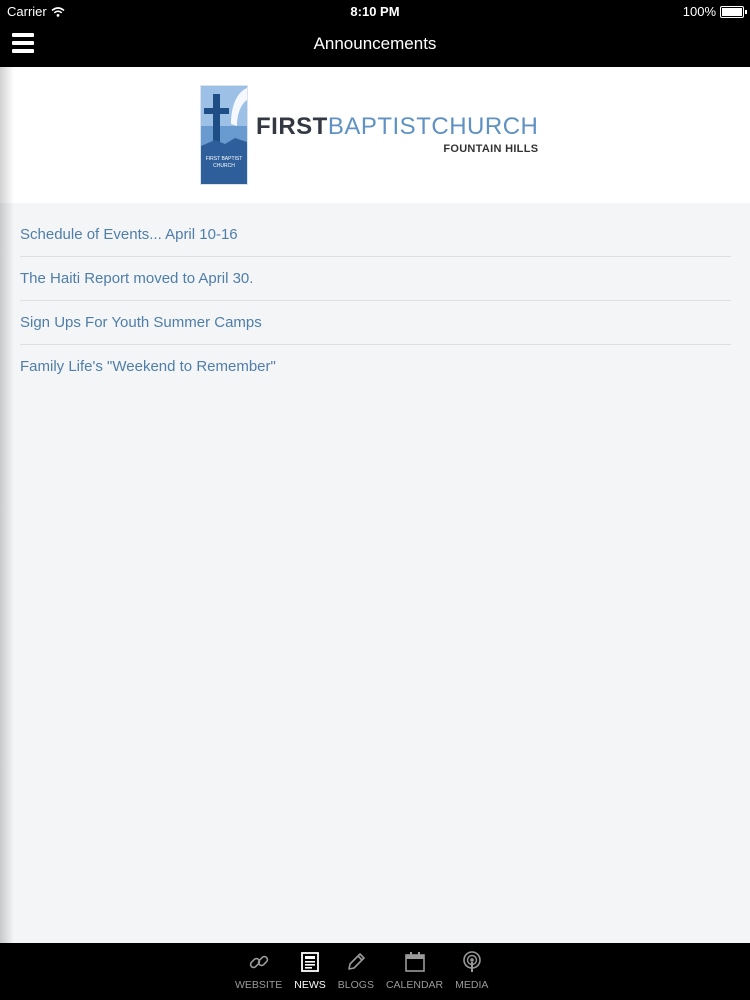 The height and width of the screenshot is (1000, 750). What do you see at coordinates (733, 11) in the screenshot?
I see `battery-icon` at bounding box center [733, 11].